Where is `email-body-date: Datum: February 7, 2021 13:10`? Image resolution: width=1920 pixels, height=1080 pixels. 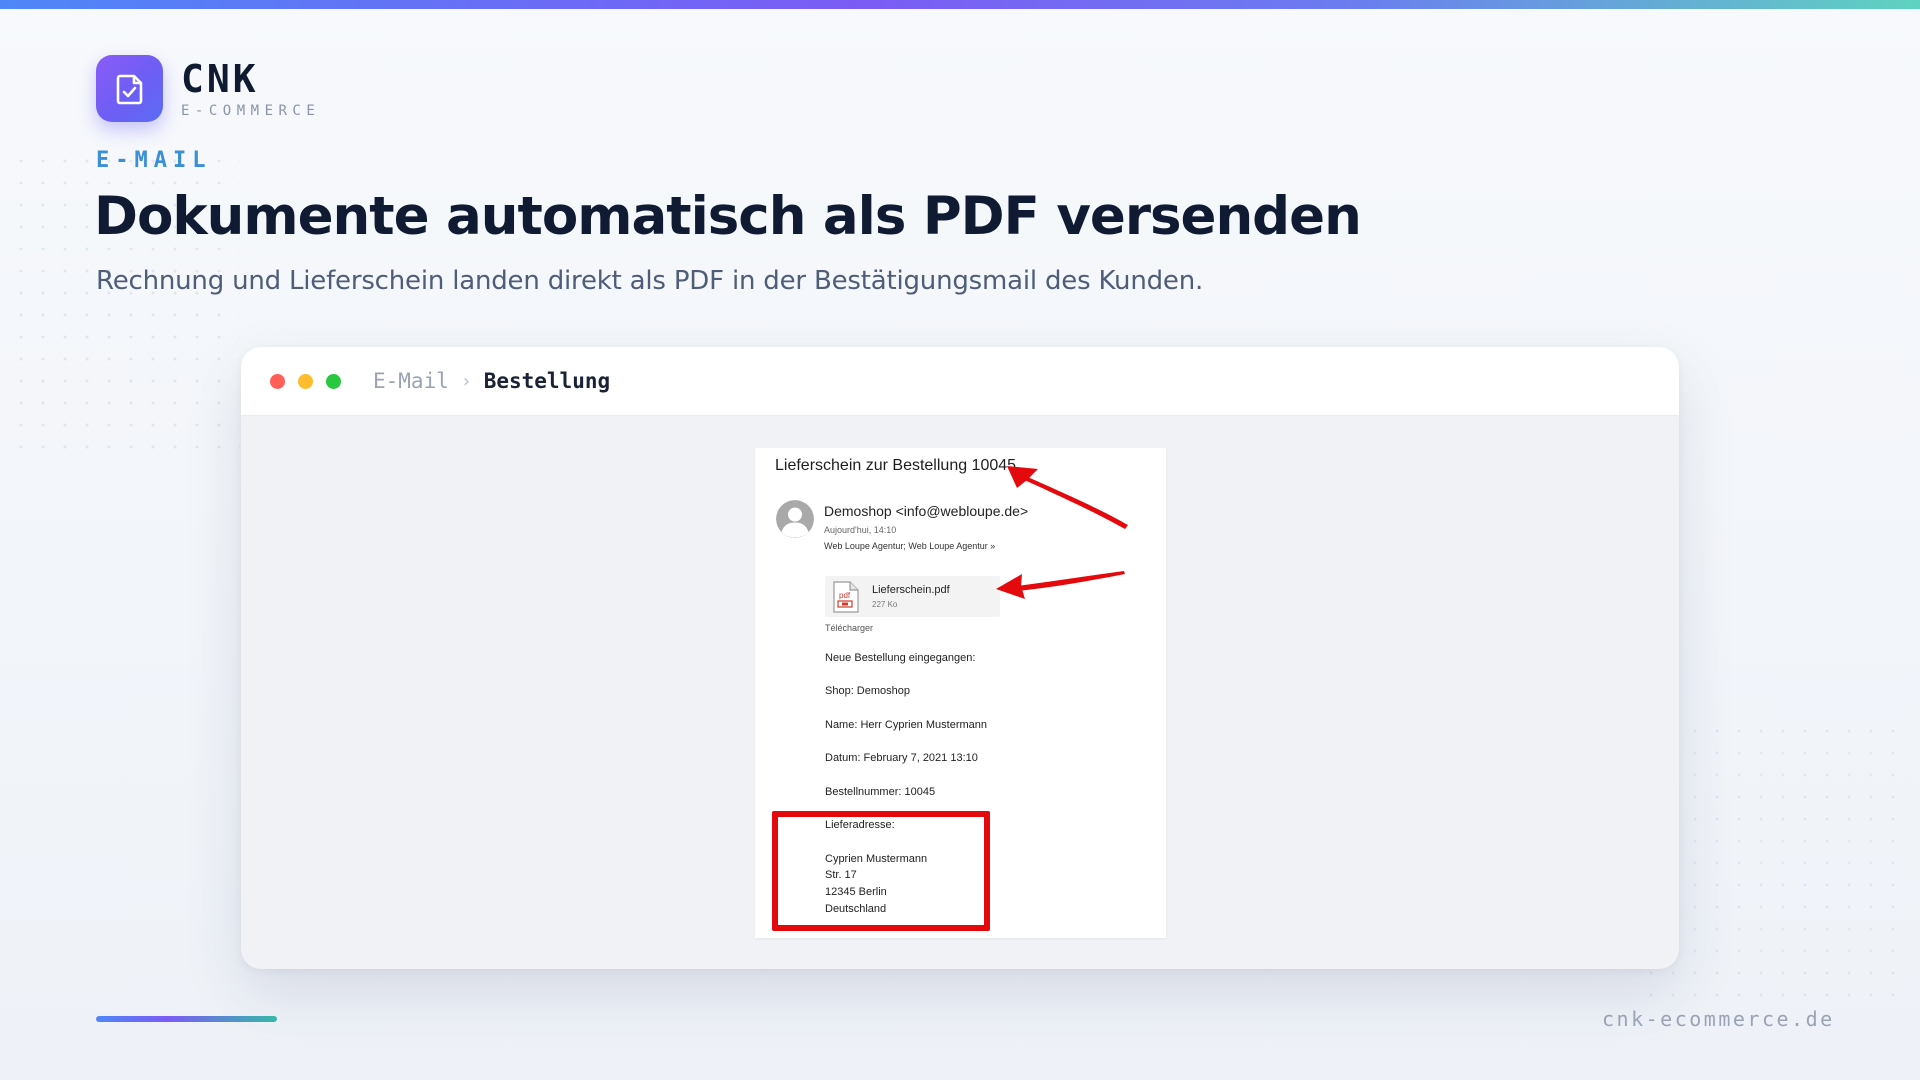
email-body-date: Datum: February 7, 2021 13:10 is located at coordinates (901, 758).